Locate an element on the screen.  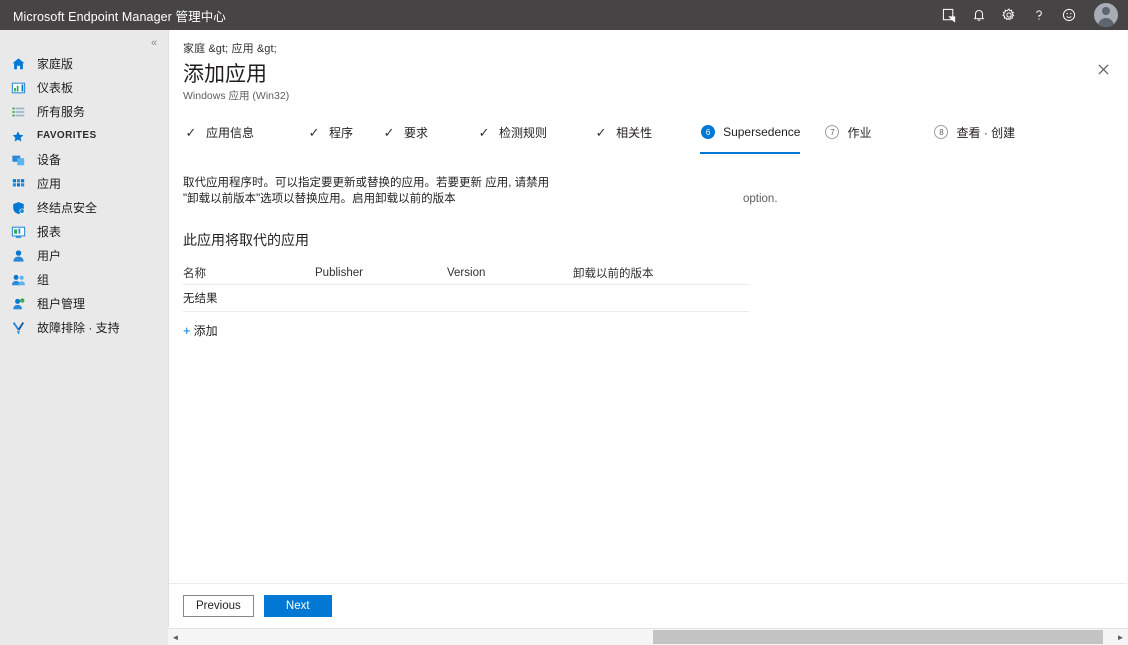
tab-detection-rules: ✓ 检测规则 is located at coordinates (511, 134).